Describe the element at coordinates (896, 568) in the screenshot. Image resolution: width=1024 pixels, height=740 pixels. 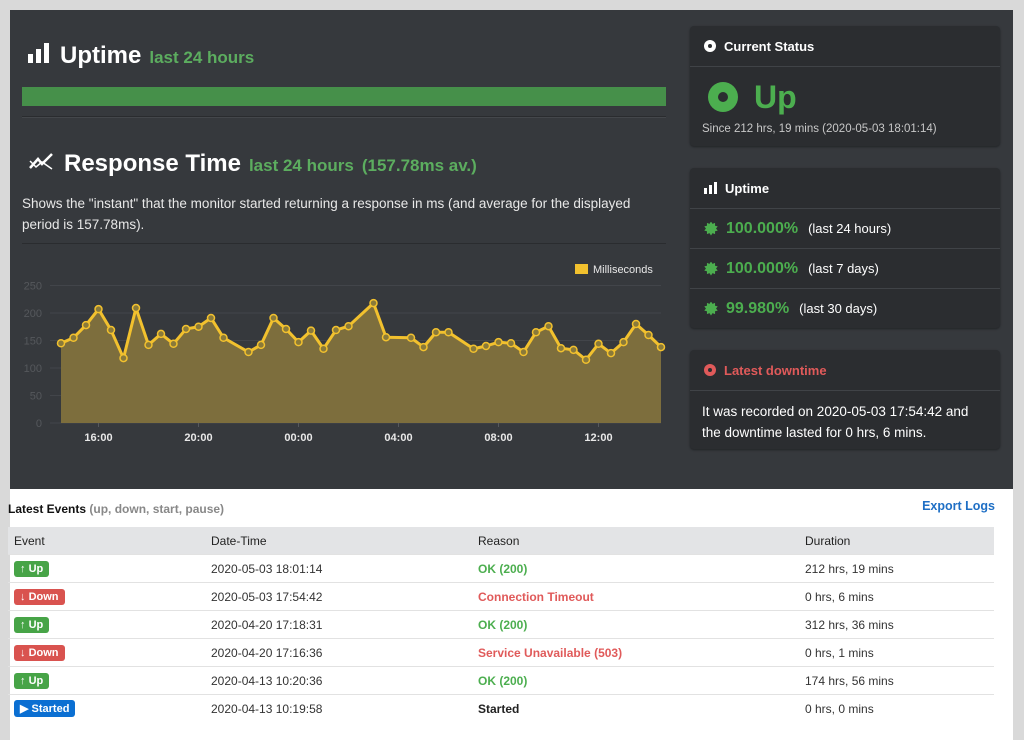
I see `duration-cell: 212 hrs, 19 mins` at that location.